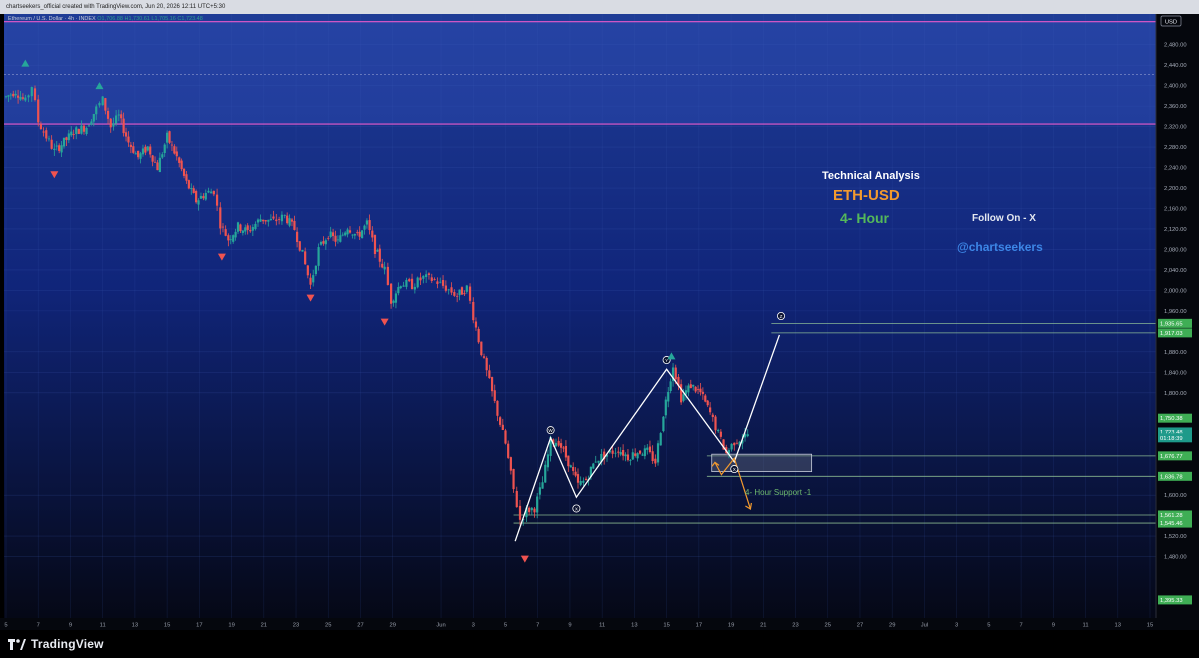 This screenshot has width=1199, height=658. I want to click on x-tick-label: 25, so click(828, 626).